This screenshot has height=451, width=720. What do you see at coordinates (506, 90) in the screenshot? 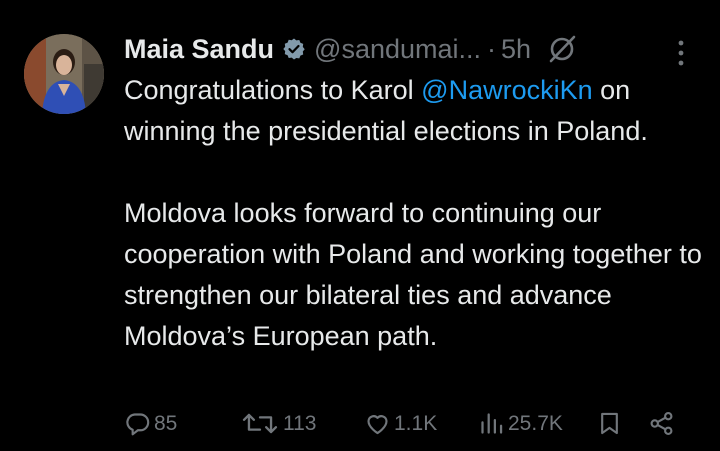
I see `mention-link: @NawrockiKn` at bounding box center [506, 90].